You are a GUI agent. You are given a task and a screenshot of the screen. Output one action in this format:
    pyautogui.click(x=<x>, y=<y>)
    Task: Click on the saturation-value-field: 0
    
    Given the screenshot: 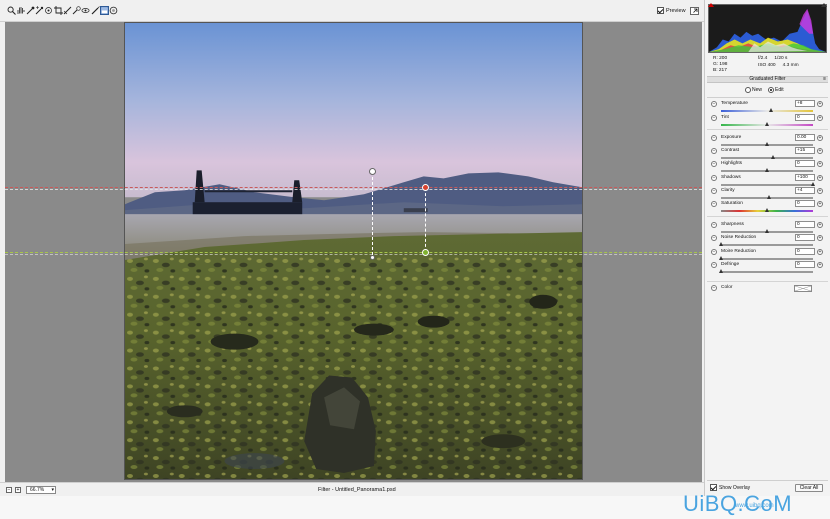 What is the action you would take?
    pyautogui.click(x=805, y=203)
    